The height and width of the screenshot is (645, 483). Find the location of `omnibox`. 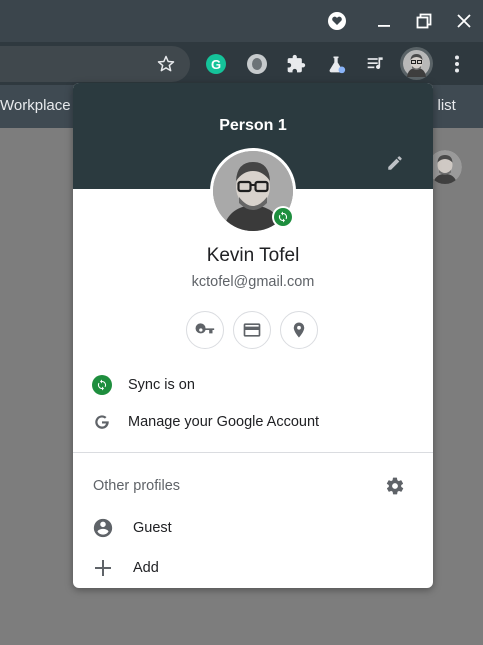

omnibox is located at coordinates (95, 64).